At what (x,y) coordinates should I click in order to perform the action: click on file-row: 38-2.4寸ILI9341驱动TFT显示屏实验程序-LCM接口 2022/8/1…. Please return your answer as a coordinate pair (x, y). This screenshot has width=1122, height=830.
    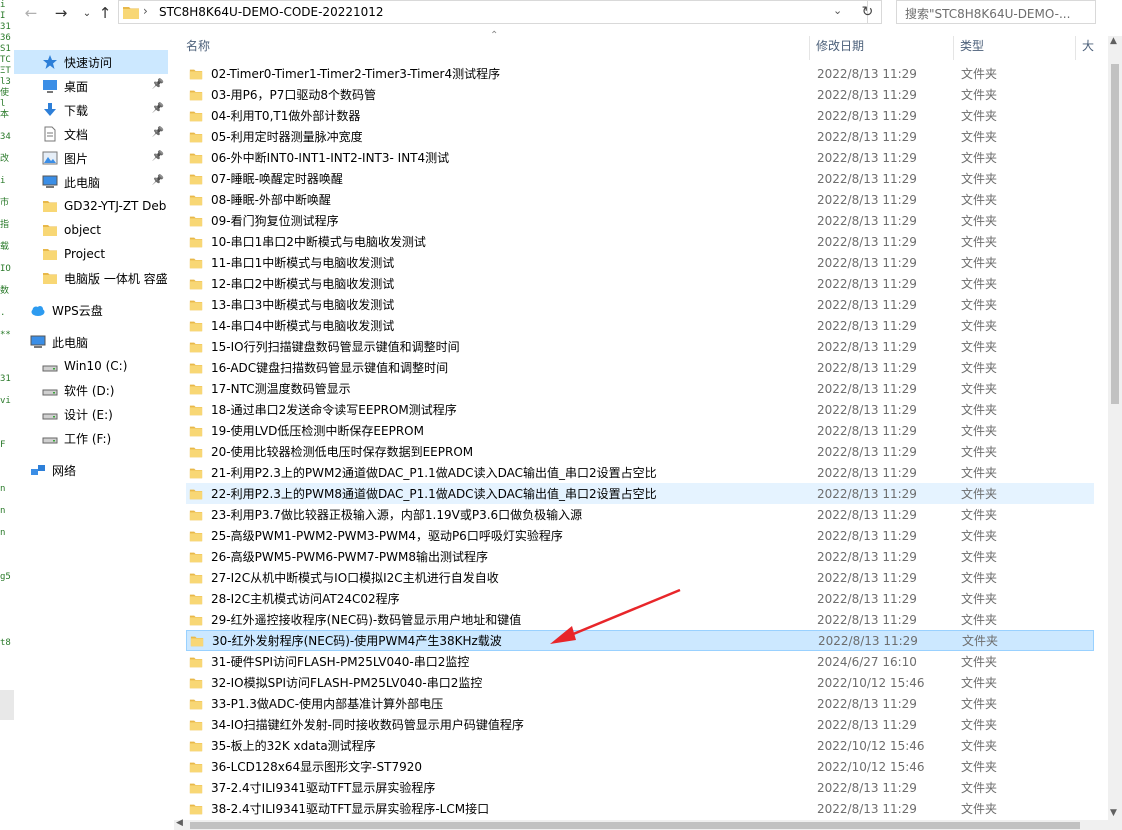
    Looking at the image, I should click on (640, 808).